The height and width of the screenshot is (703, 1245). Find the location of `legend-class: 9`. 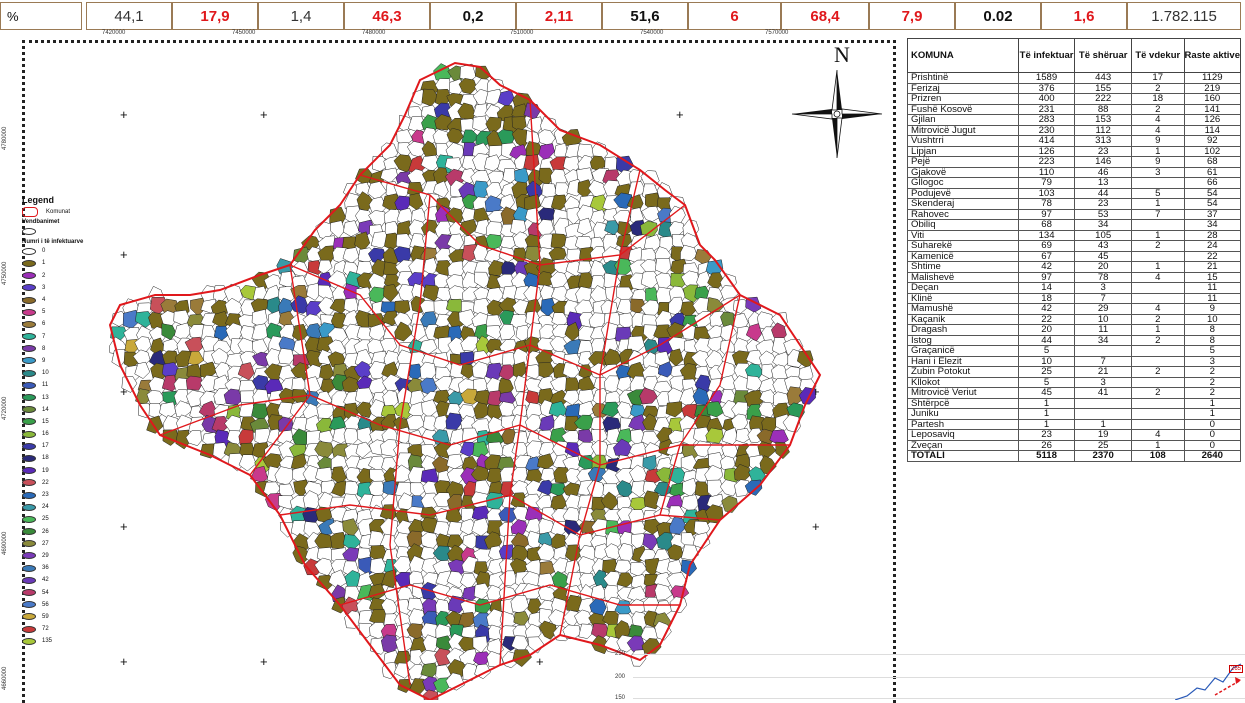

legend-class: 9 is located at coordinates (62, 361).